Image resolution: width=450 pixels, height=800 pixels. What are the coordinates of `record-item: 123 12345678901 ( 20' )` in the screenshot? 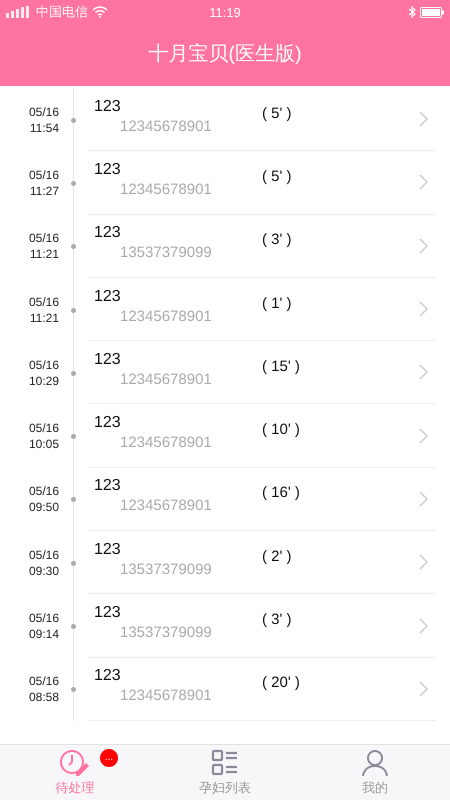 It's located at (262, 689).